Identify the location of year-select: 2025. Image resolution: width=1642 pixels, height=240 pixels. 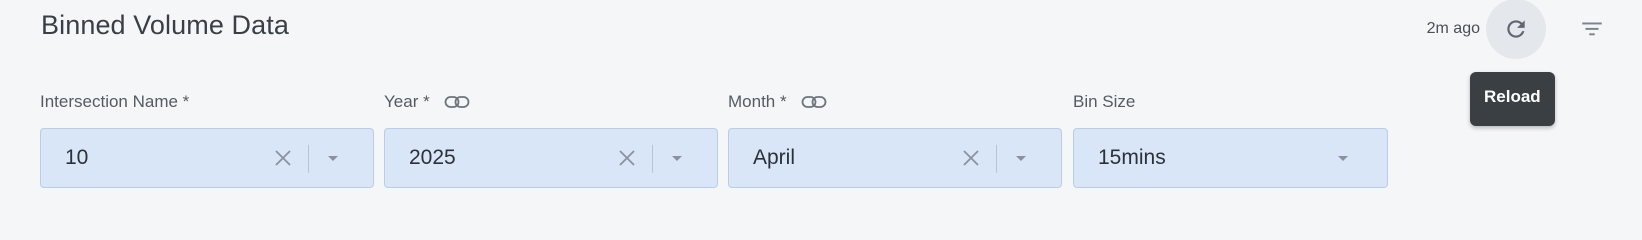
(551, 158).